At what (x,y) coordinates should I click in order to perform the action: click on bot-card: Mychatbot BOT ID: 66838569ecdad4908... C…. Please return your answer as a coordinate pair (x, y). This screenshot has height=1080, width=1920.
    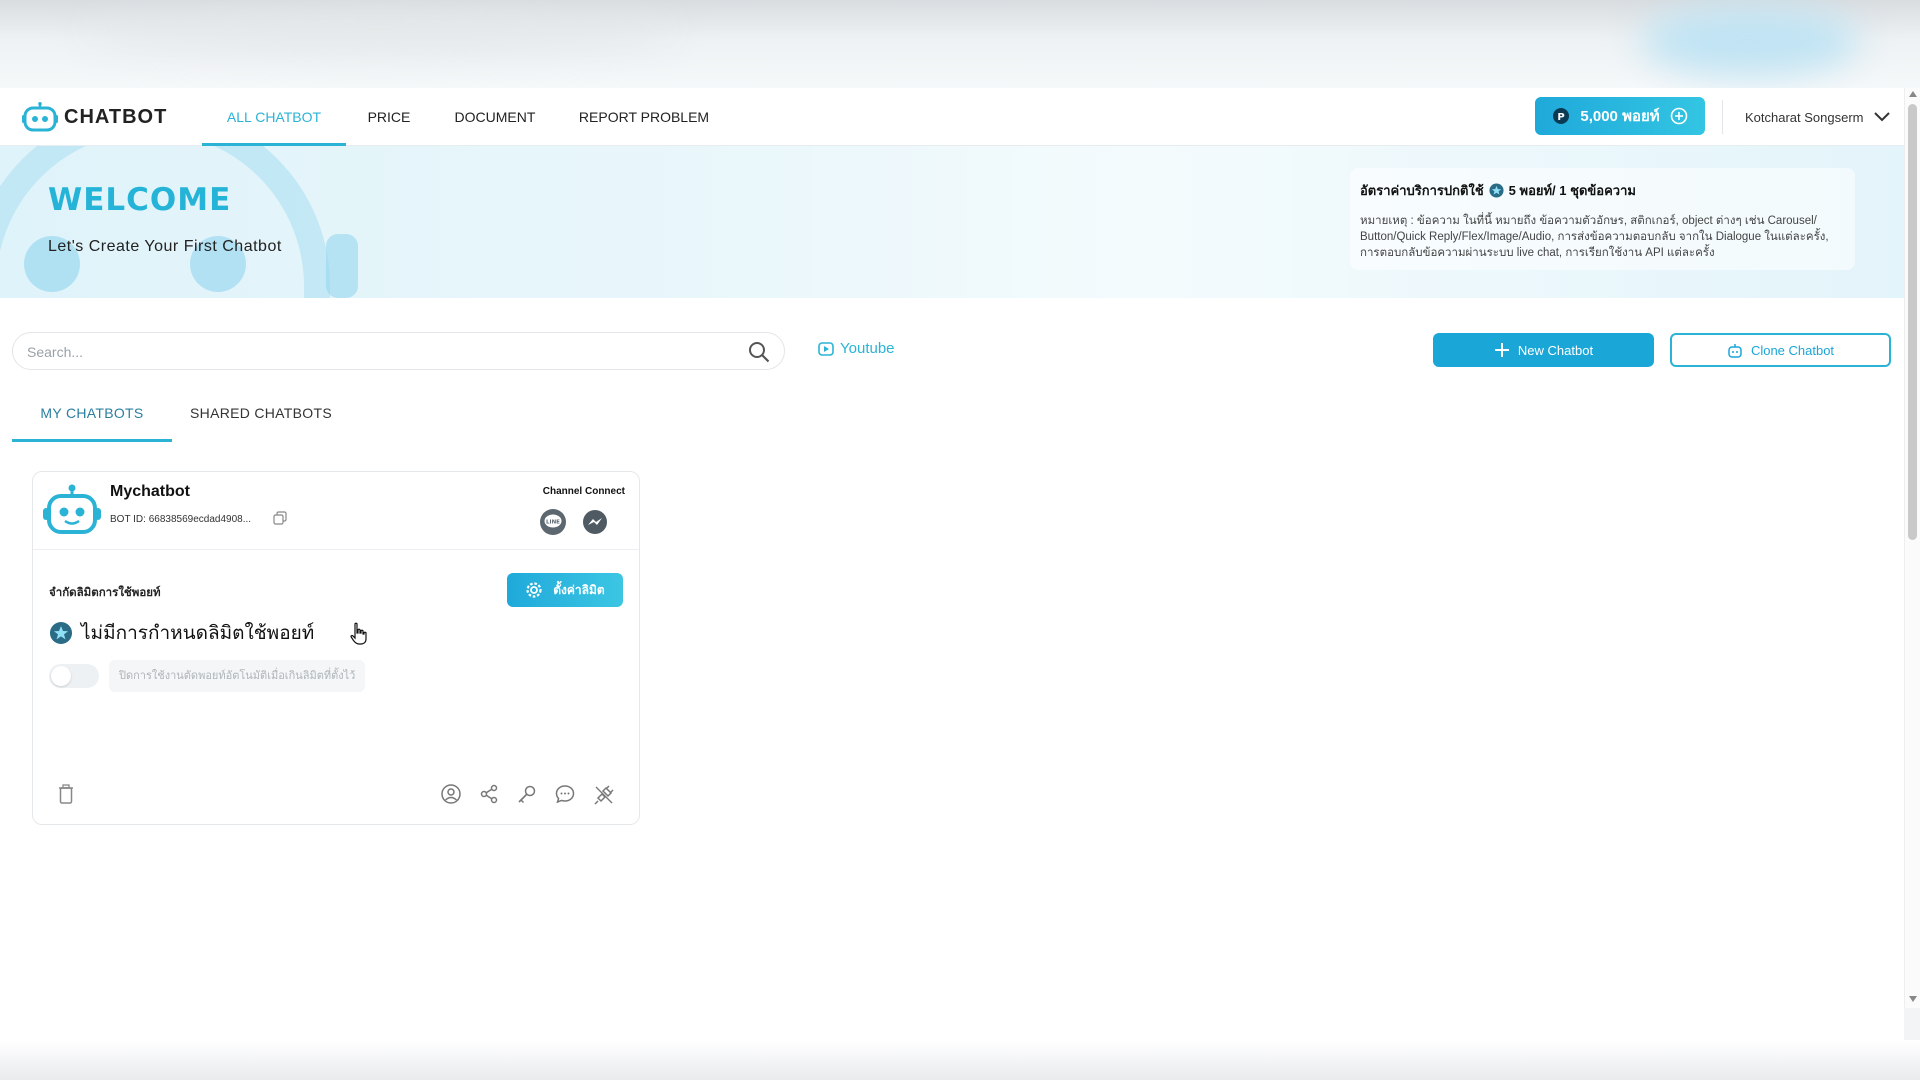
    Looking at the image, I should click on (336, 648).